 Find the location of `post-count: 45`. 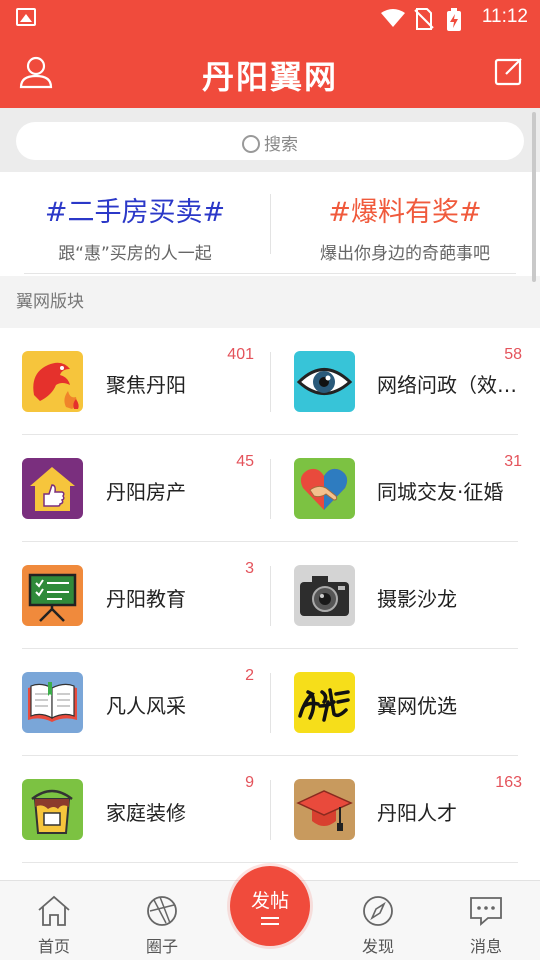

post-count: 45 is located at coordinates (245, 461).